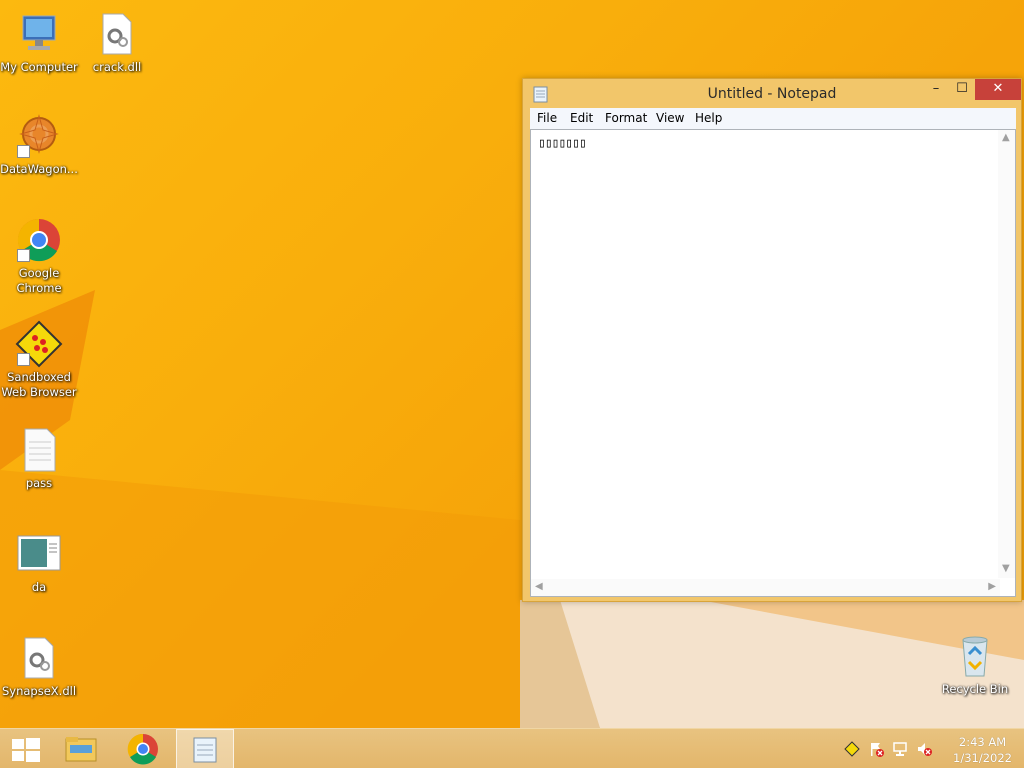 The image size is (1024, 768). I want to click on desktop-icon-label: Google Chrome, so click(39, 280).